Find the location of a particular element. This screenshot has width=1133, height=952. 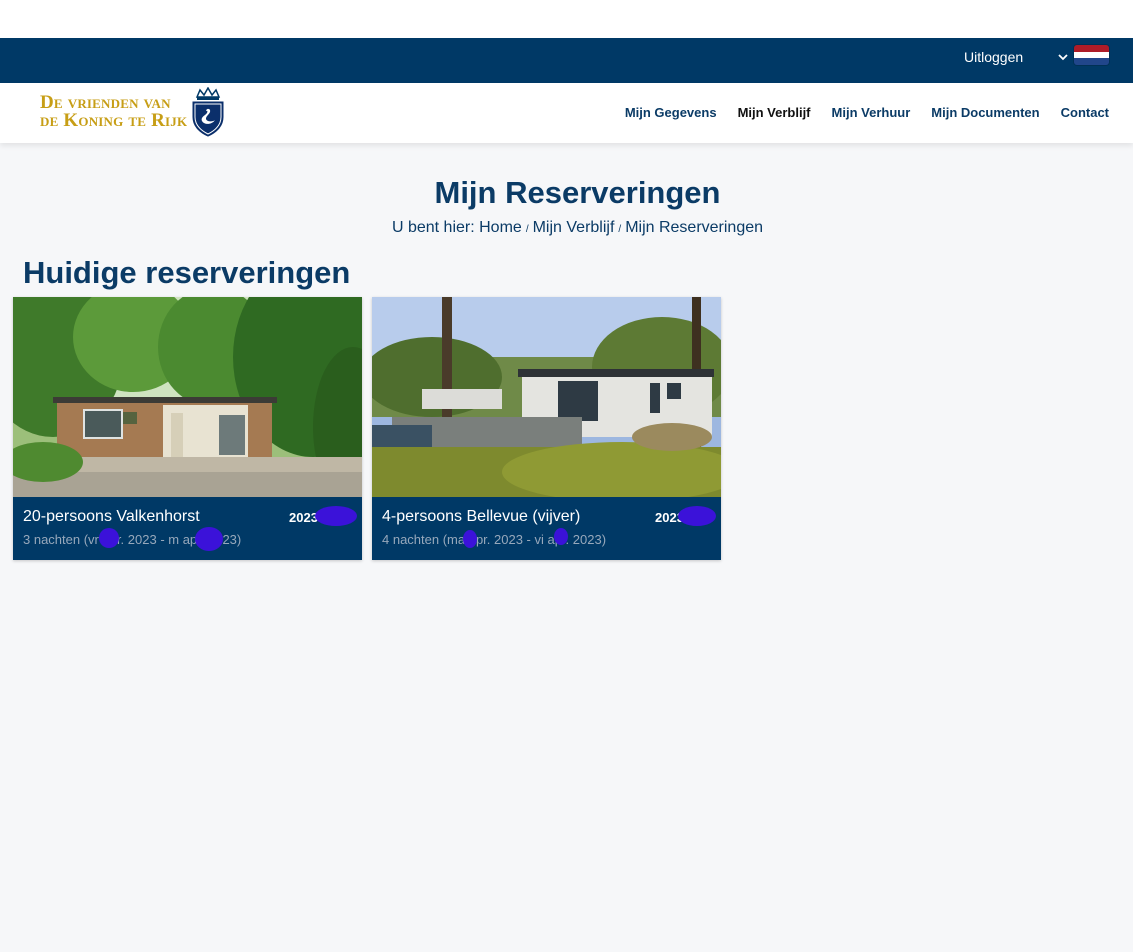

nav-mijn-verblijf: Mijn Verblijf is located at coordinates (774, 112).